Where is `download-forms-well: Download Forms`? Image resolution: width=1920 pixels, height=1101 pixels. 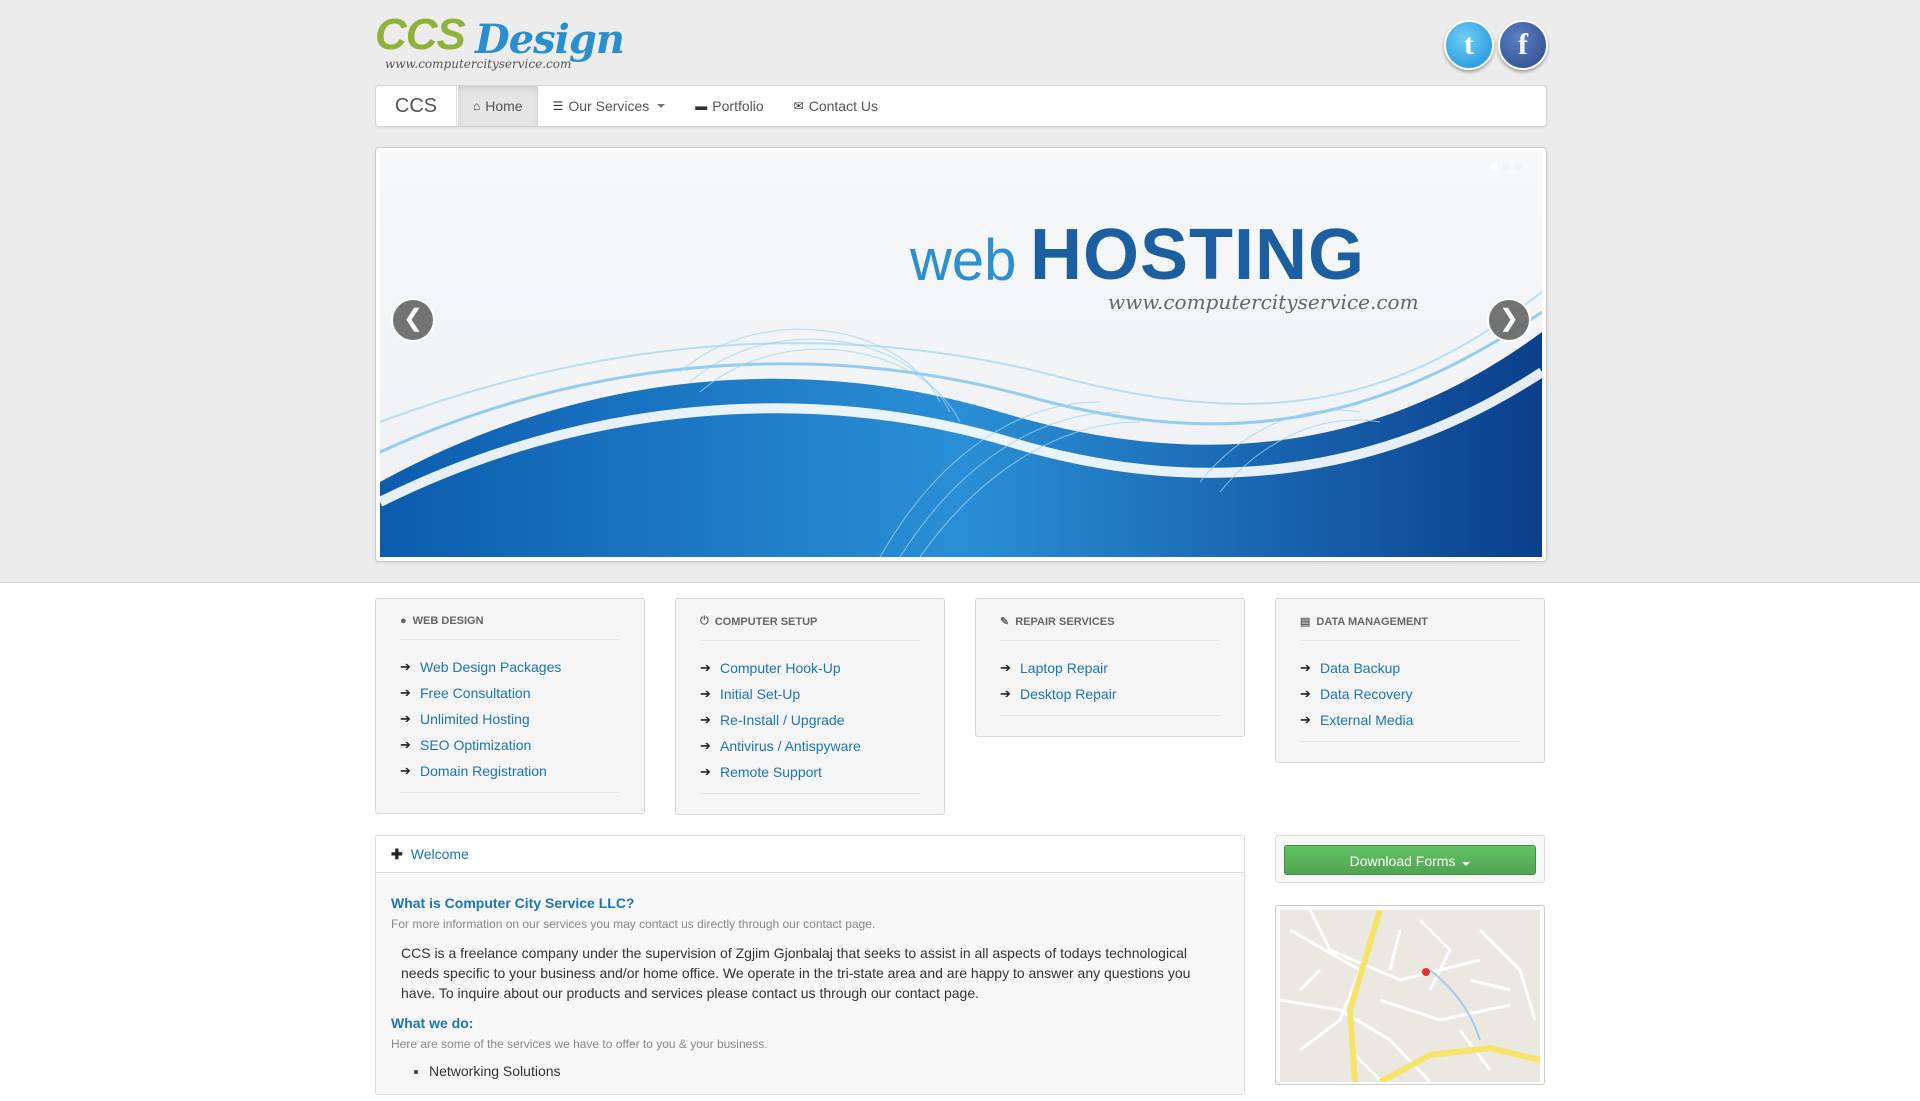
download-forms-well: Download Forms is located at coordinates (1410, 859).